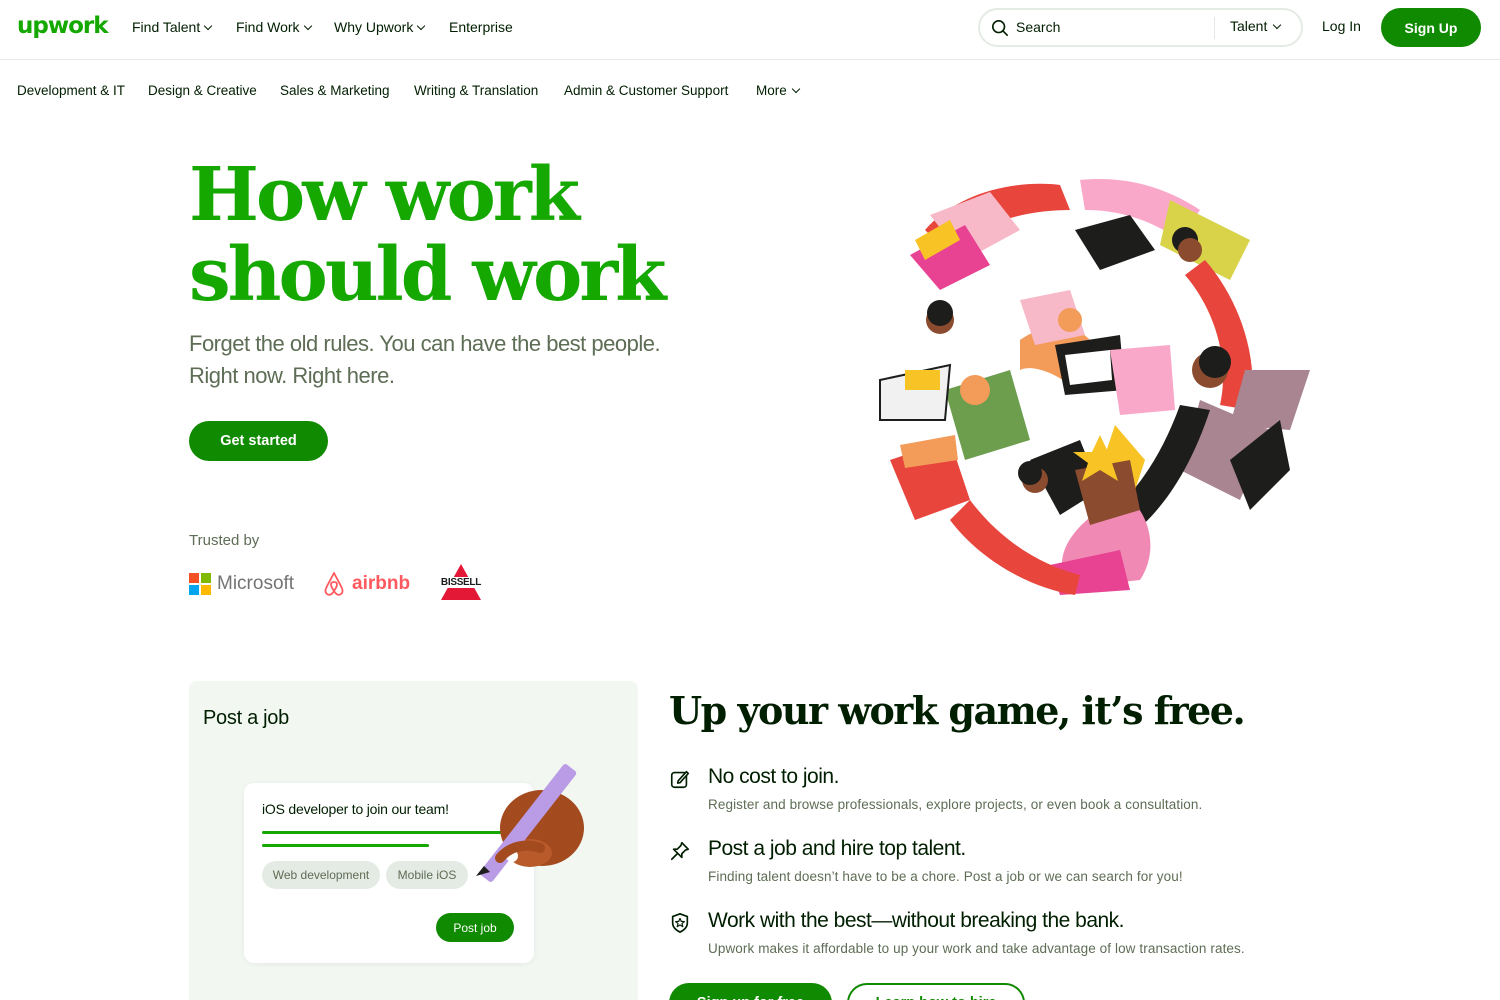  Describe the element at coordinates (246, 718) in the screenshot. I see `post-job-card-title: Post a job` at that location.